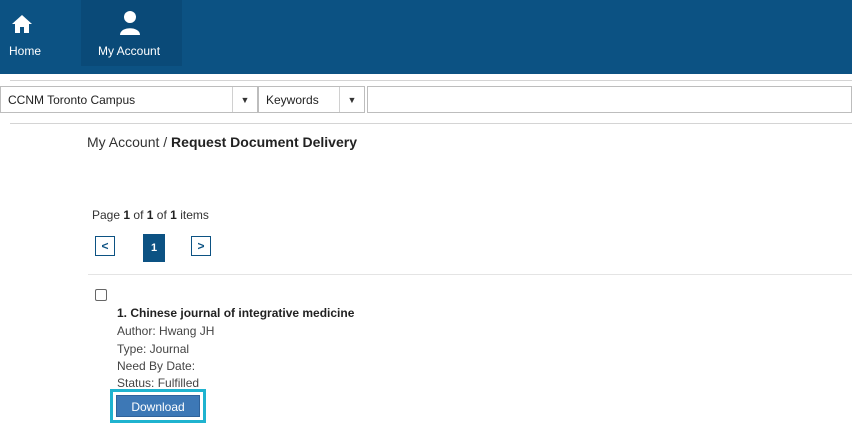 The image size is (852, 424). Describe the element at coordinates (158, 406) in the screenshot. I see `download-button: Download` at that location.